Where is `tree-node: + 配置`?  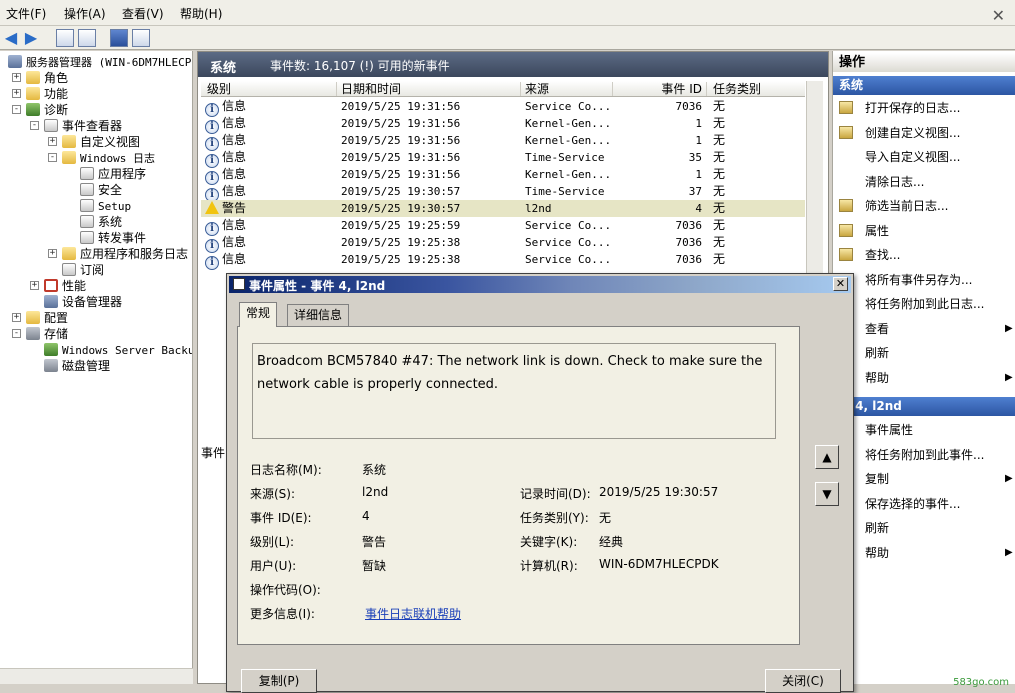
tree-node: + 配置 is located at coordinates (40, 318).